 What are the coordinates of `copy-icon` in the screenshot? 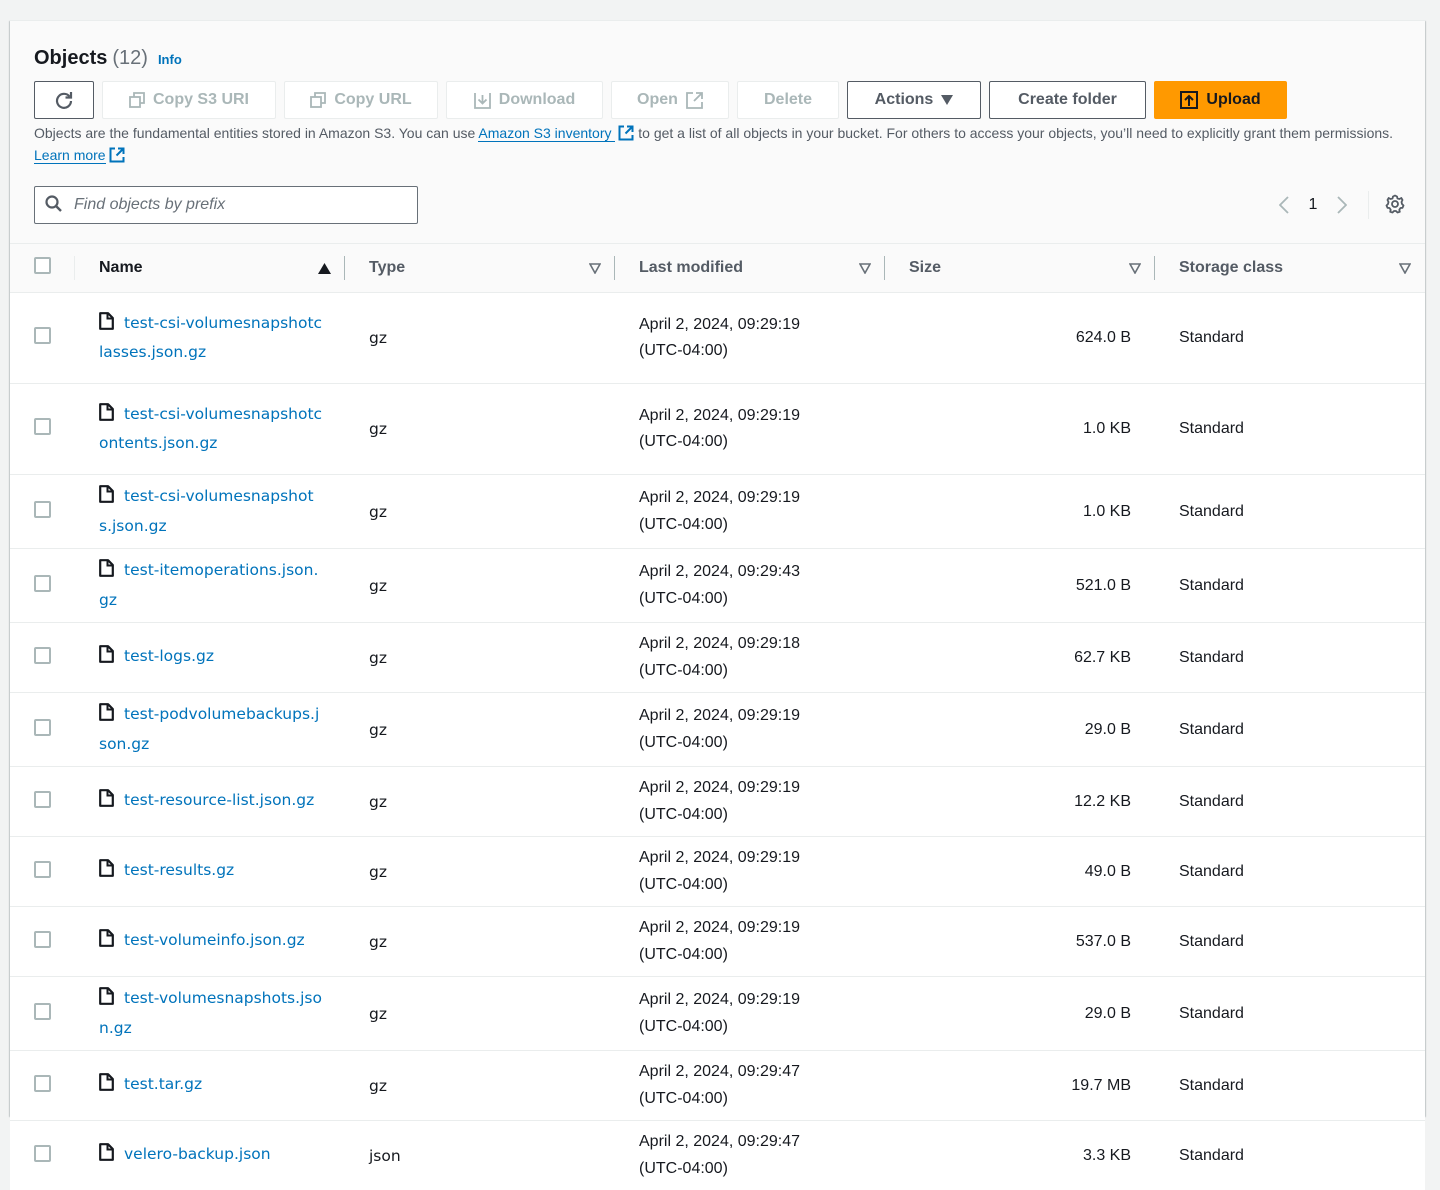 It's located at (137, 100).